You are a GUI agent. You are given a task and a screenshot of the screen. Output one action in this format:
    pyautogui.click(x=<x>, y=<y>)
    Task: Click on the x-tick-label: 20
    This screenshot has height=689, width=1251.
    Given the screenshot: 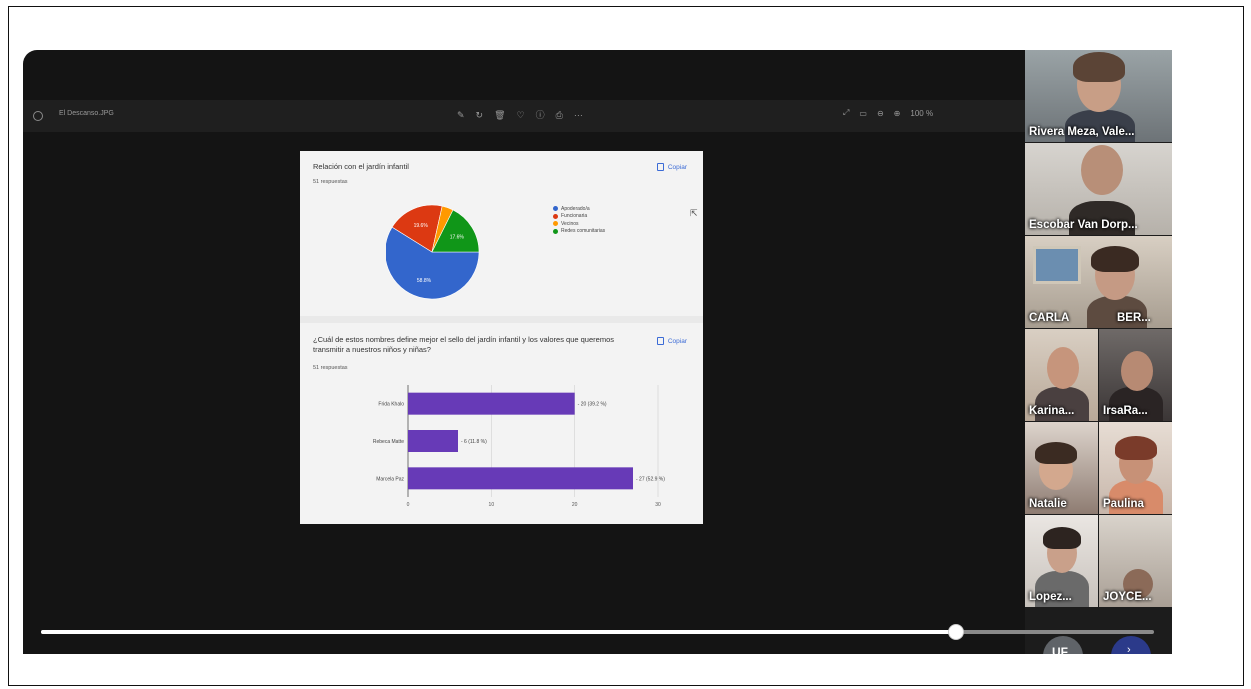 What is the action you would take?
    pyautogui.click(x=575, y=505)
    